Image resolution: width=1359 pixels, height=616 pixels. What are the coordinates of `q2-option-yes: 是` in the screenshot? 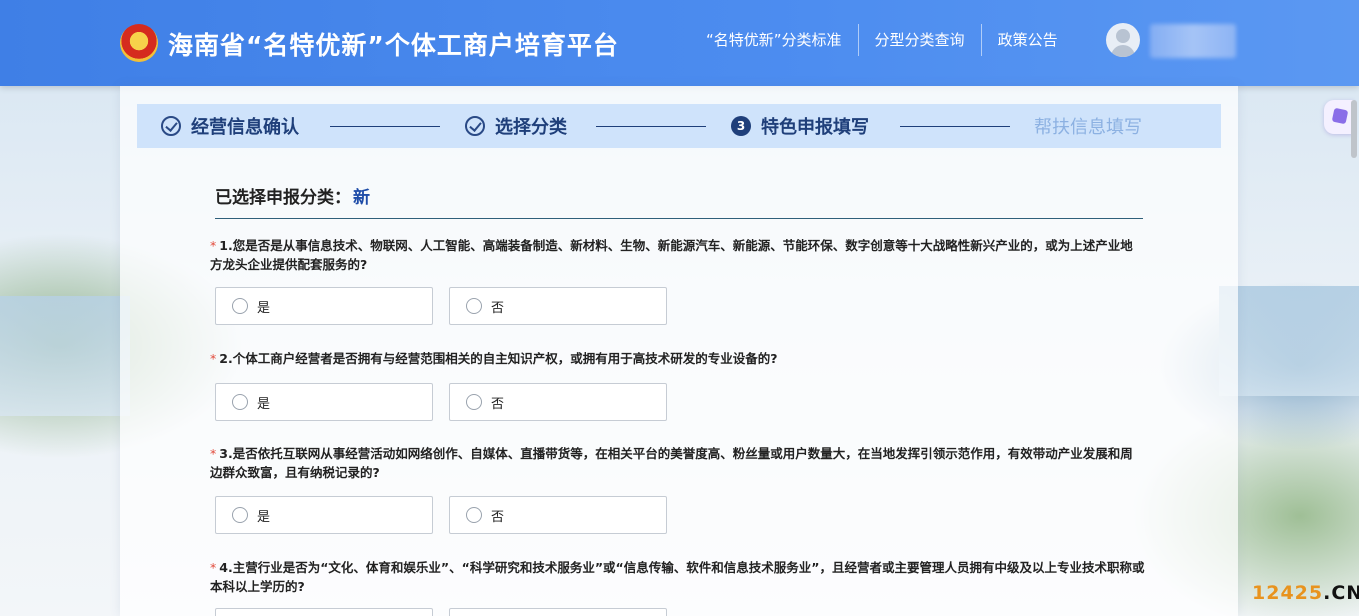 It's located at (324, 402).